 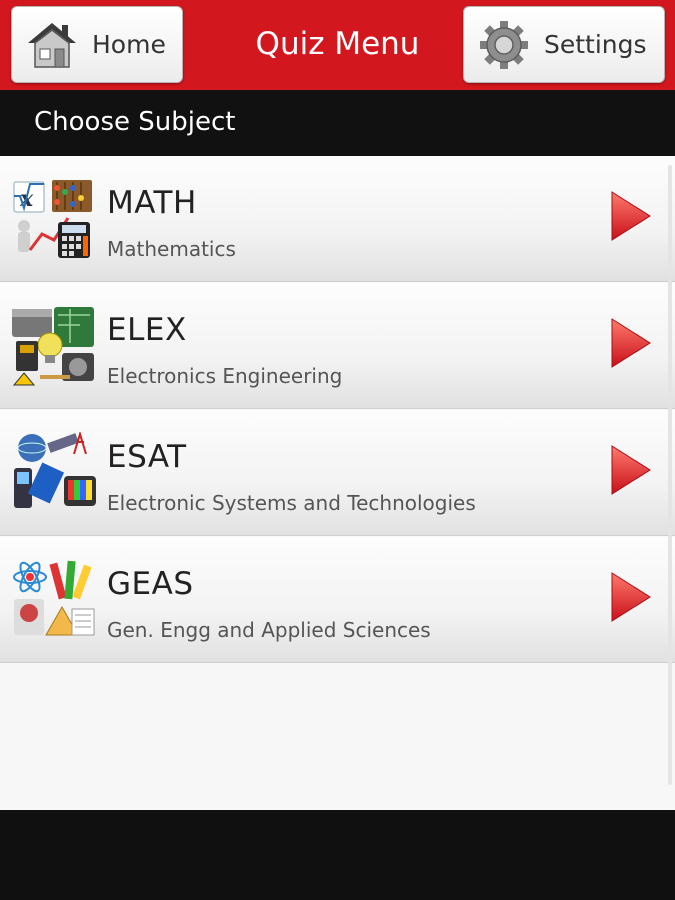 What do you see at coordinates (54, 472) in the screenshot?
I see `esat-subject-icon` at bounding box center [54, 472].